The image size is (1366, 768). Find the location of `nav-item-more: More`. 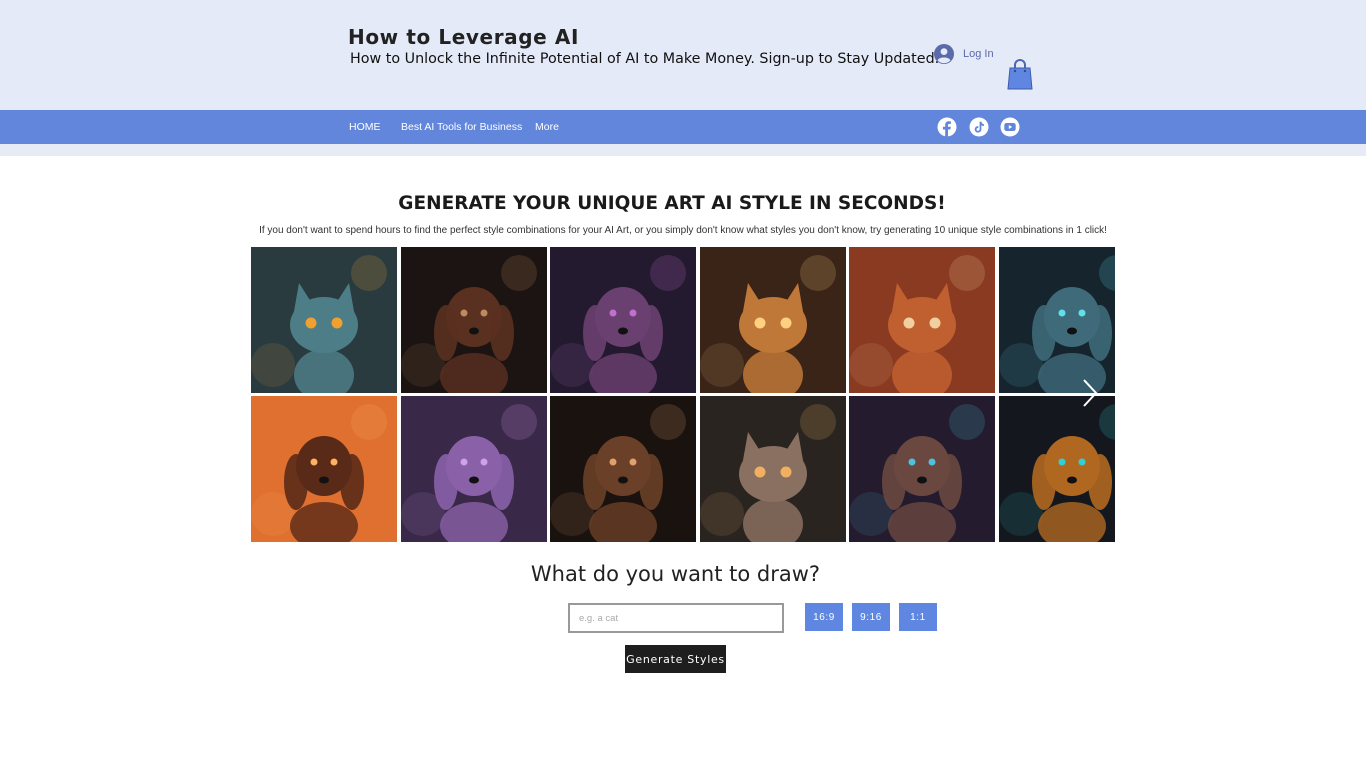

nav-item-more: More is located at coordinates (547, 127).